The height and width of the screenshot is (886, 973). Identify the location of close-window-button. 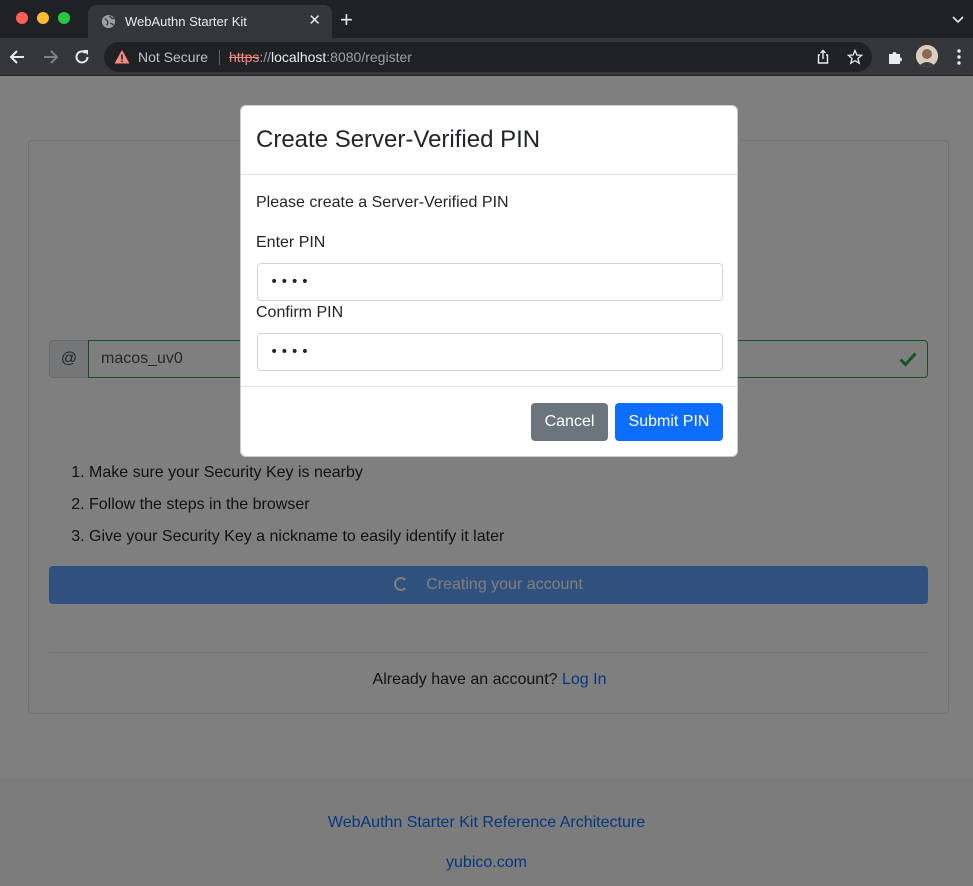
(22, 18).